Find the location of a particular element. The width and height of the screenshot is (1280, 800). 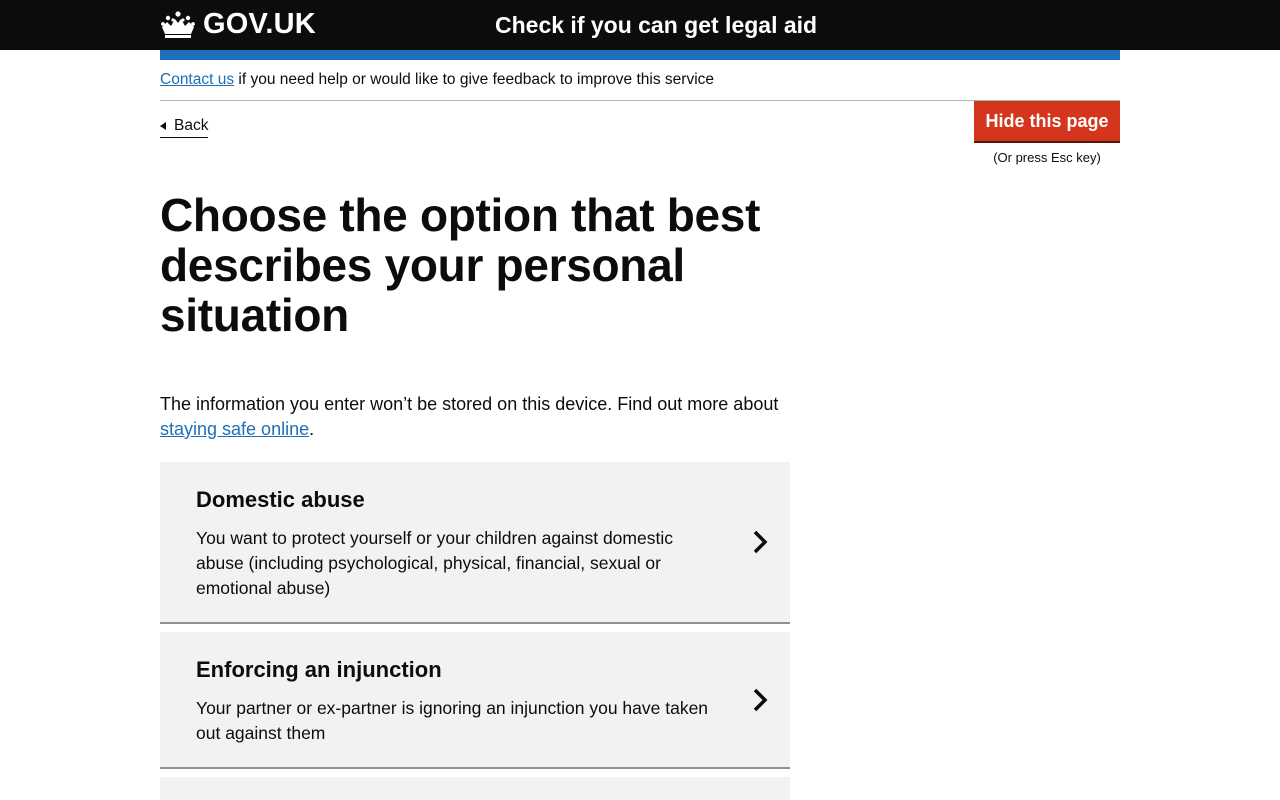

esc-key-hint: (Or press Esc key) is located at coordinates (1047, 157).